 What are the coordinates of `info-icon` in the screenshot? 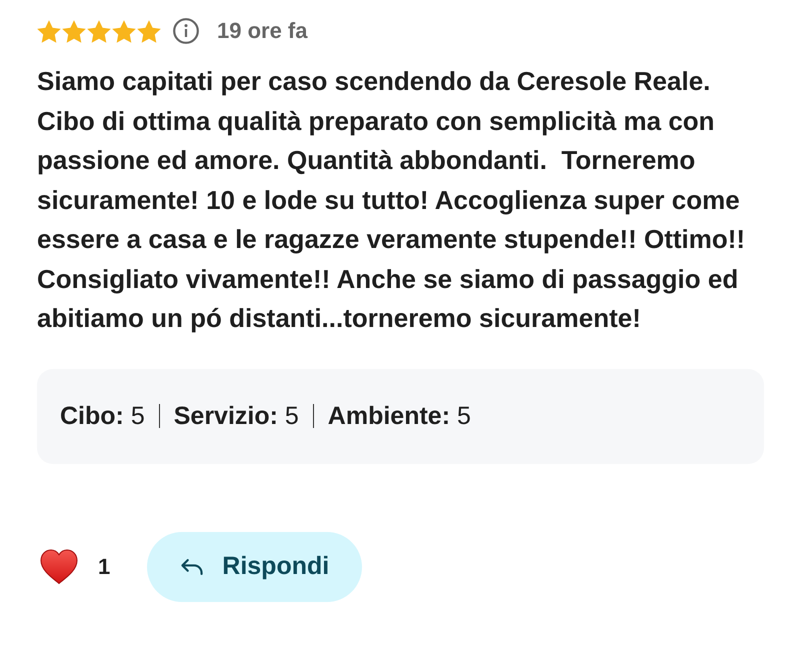 It's located at (186, 31).